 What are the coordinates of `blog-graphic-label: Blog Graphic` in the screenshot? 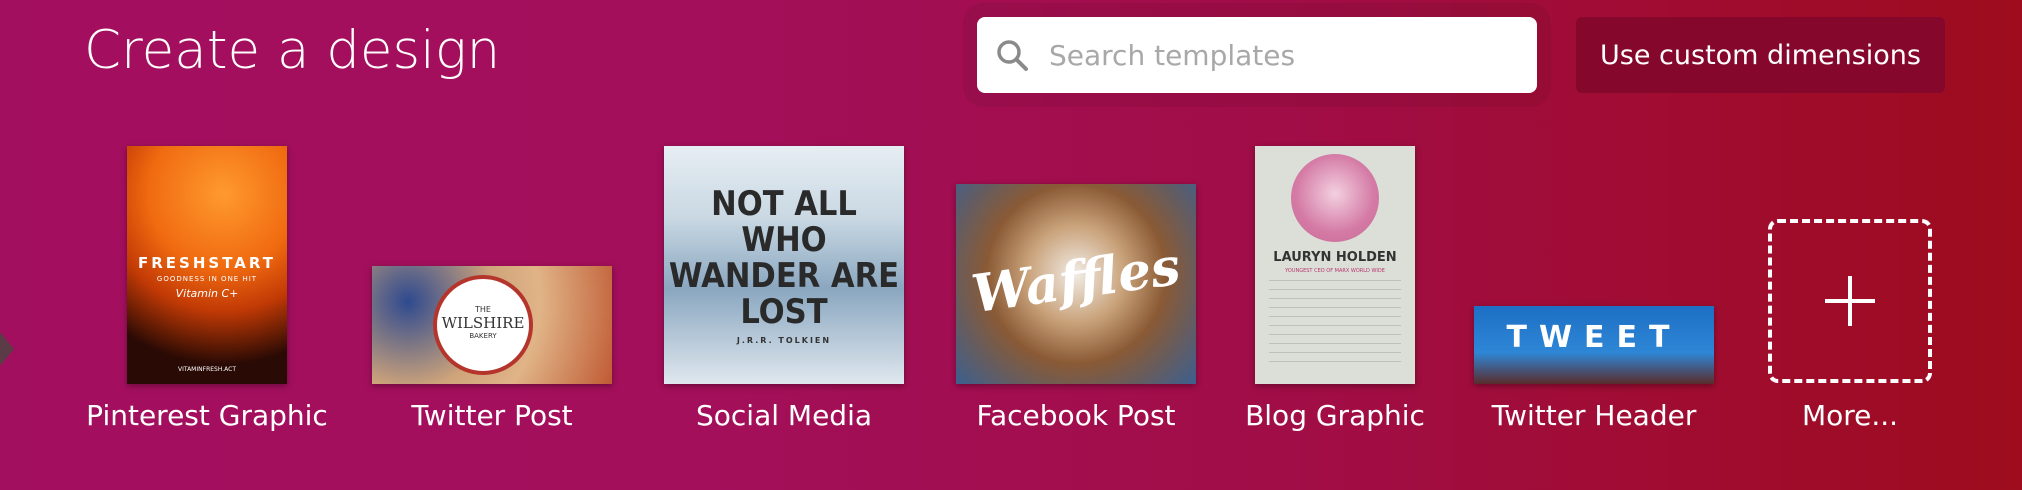 It's located at (1335, 415).